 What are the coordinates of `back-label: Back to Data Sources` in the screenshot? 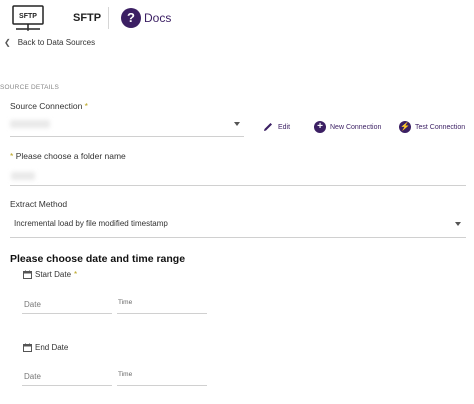 It's located at (56, 42).